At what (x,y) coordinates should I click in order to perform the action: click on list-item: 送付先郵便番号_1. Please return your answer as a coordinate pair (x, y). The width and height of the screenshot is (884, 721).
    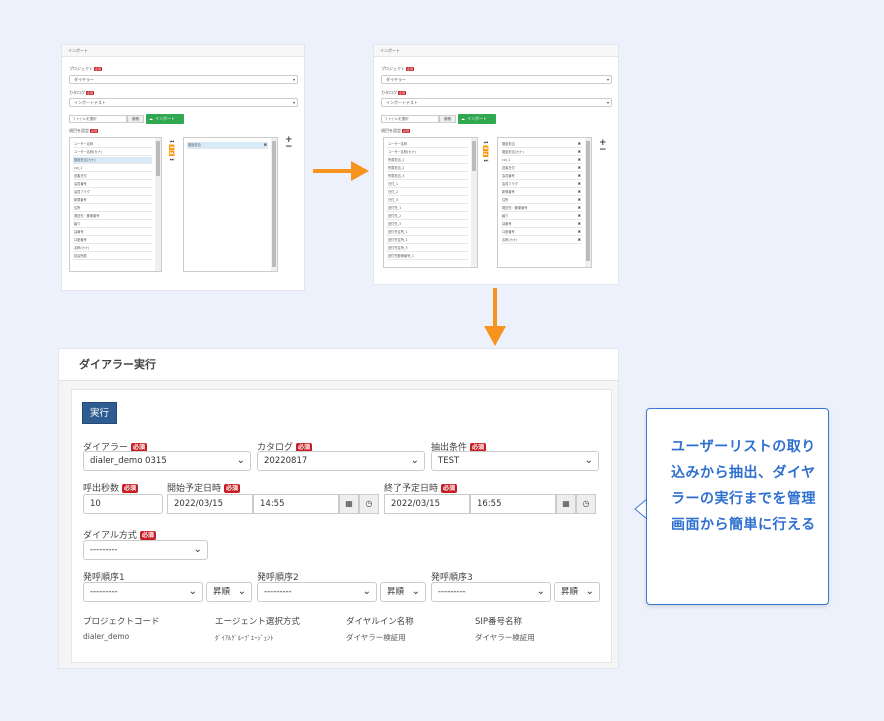
    Looking at the image, I should click on (427, 256).